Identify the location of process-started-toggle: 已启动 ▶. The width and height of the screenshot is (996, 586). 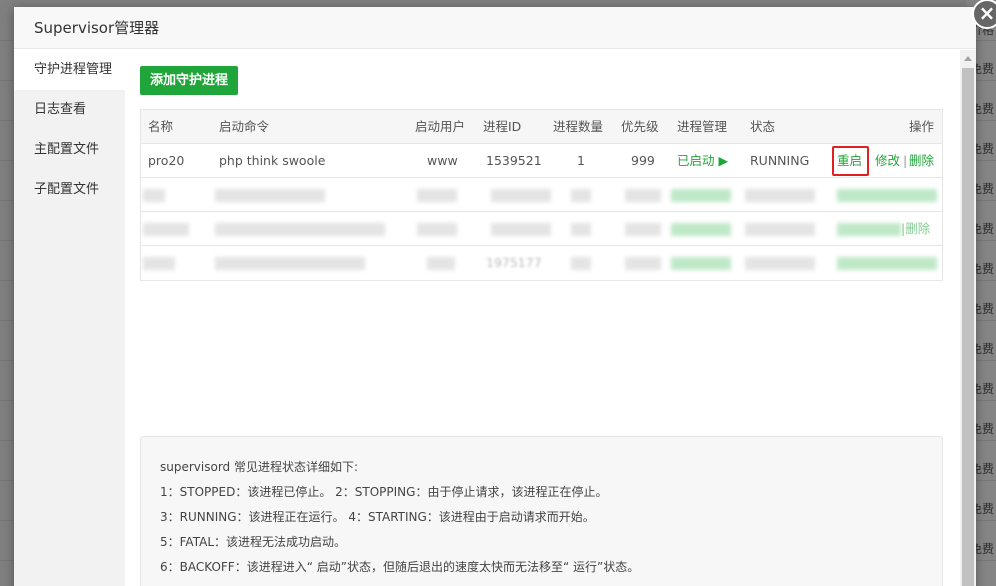
(702, 161).